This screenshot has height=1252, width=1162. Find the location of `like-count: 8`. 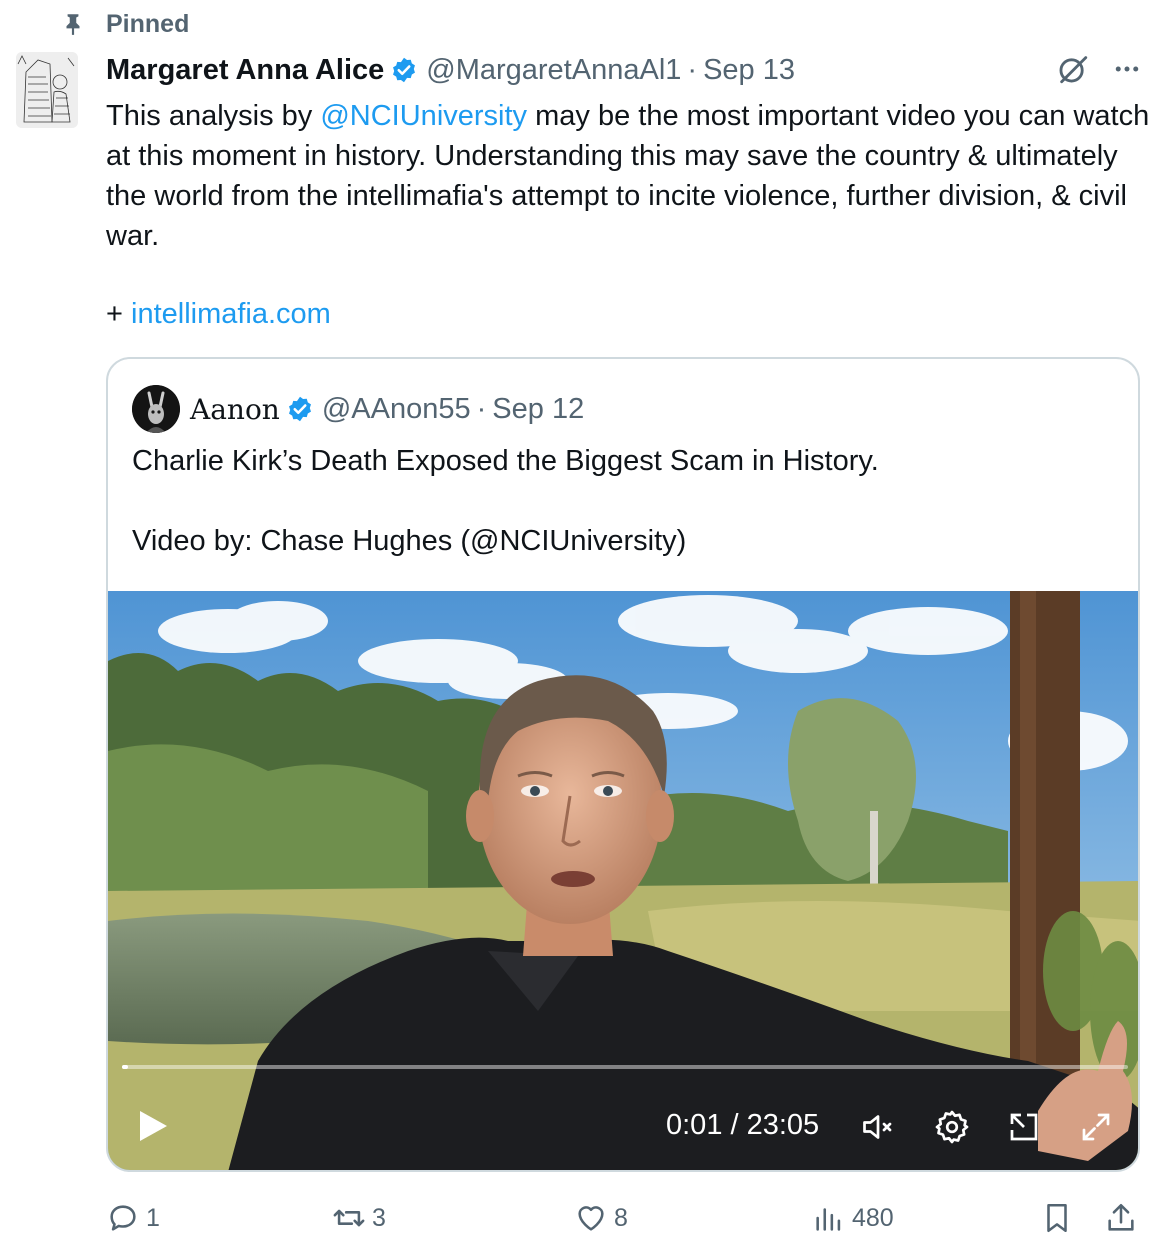

like-count: 8 is located at coordinates (621, 1217).